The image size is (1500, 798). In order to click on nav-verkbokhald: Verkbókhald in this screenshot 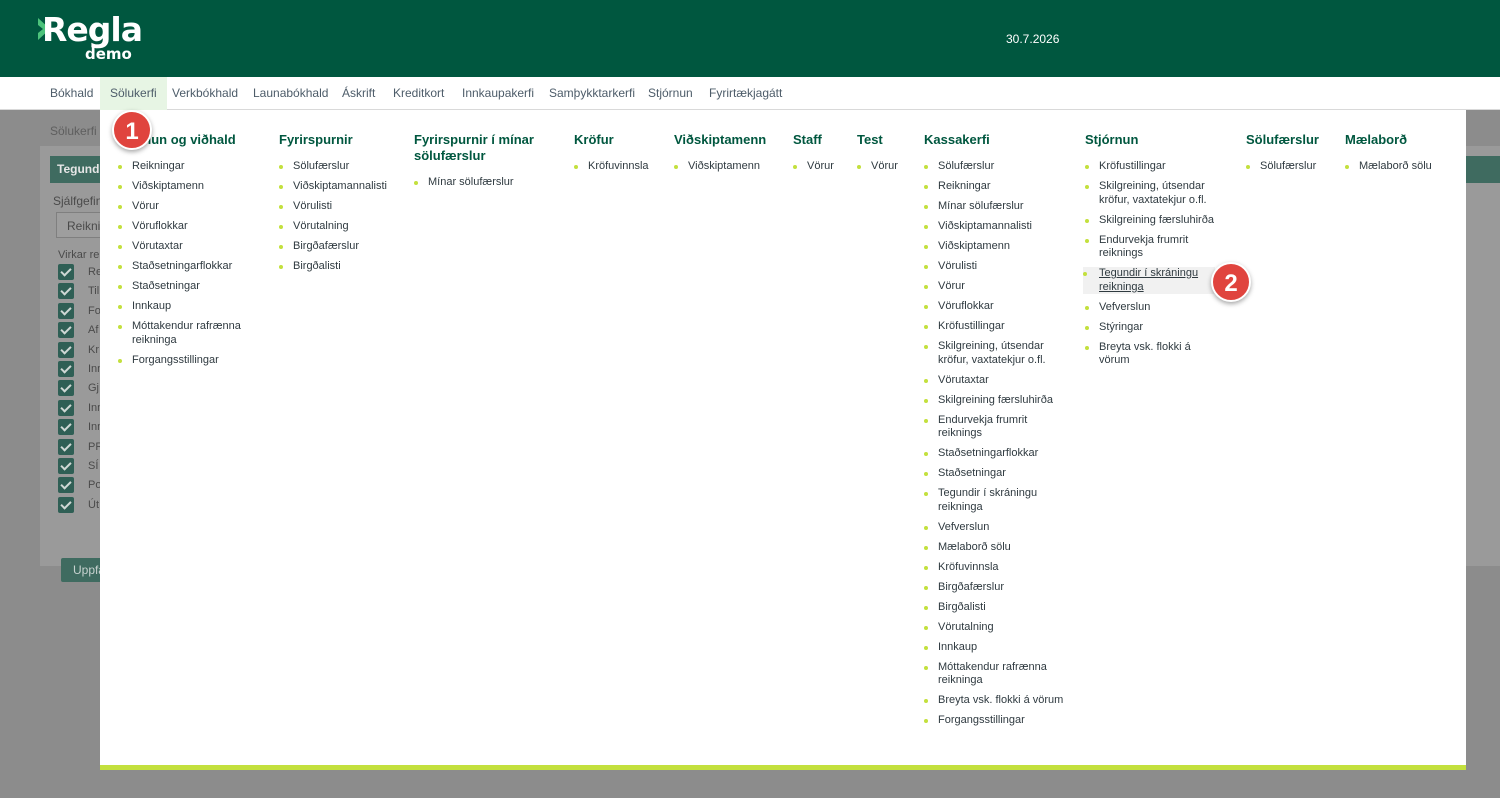, I will do `click(205, 93)`.